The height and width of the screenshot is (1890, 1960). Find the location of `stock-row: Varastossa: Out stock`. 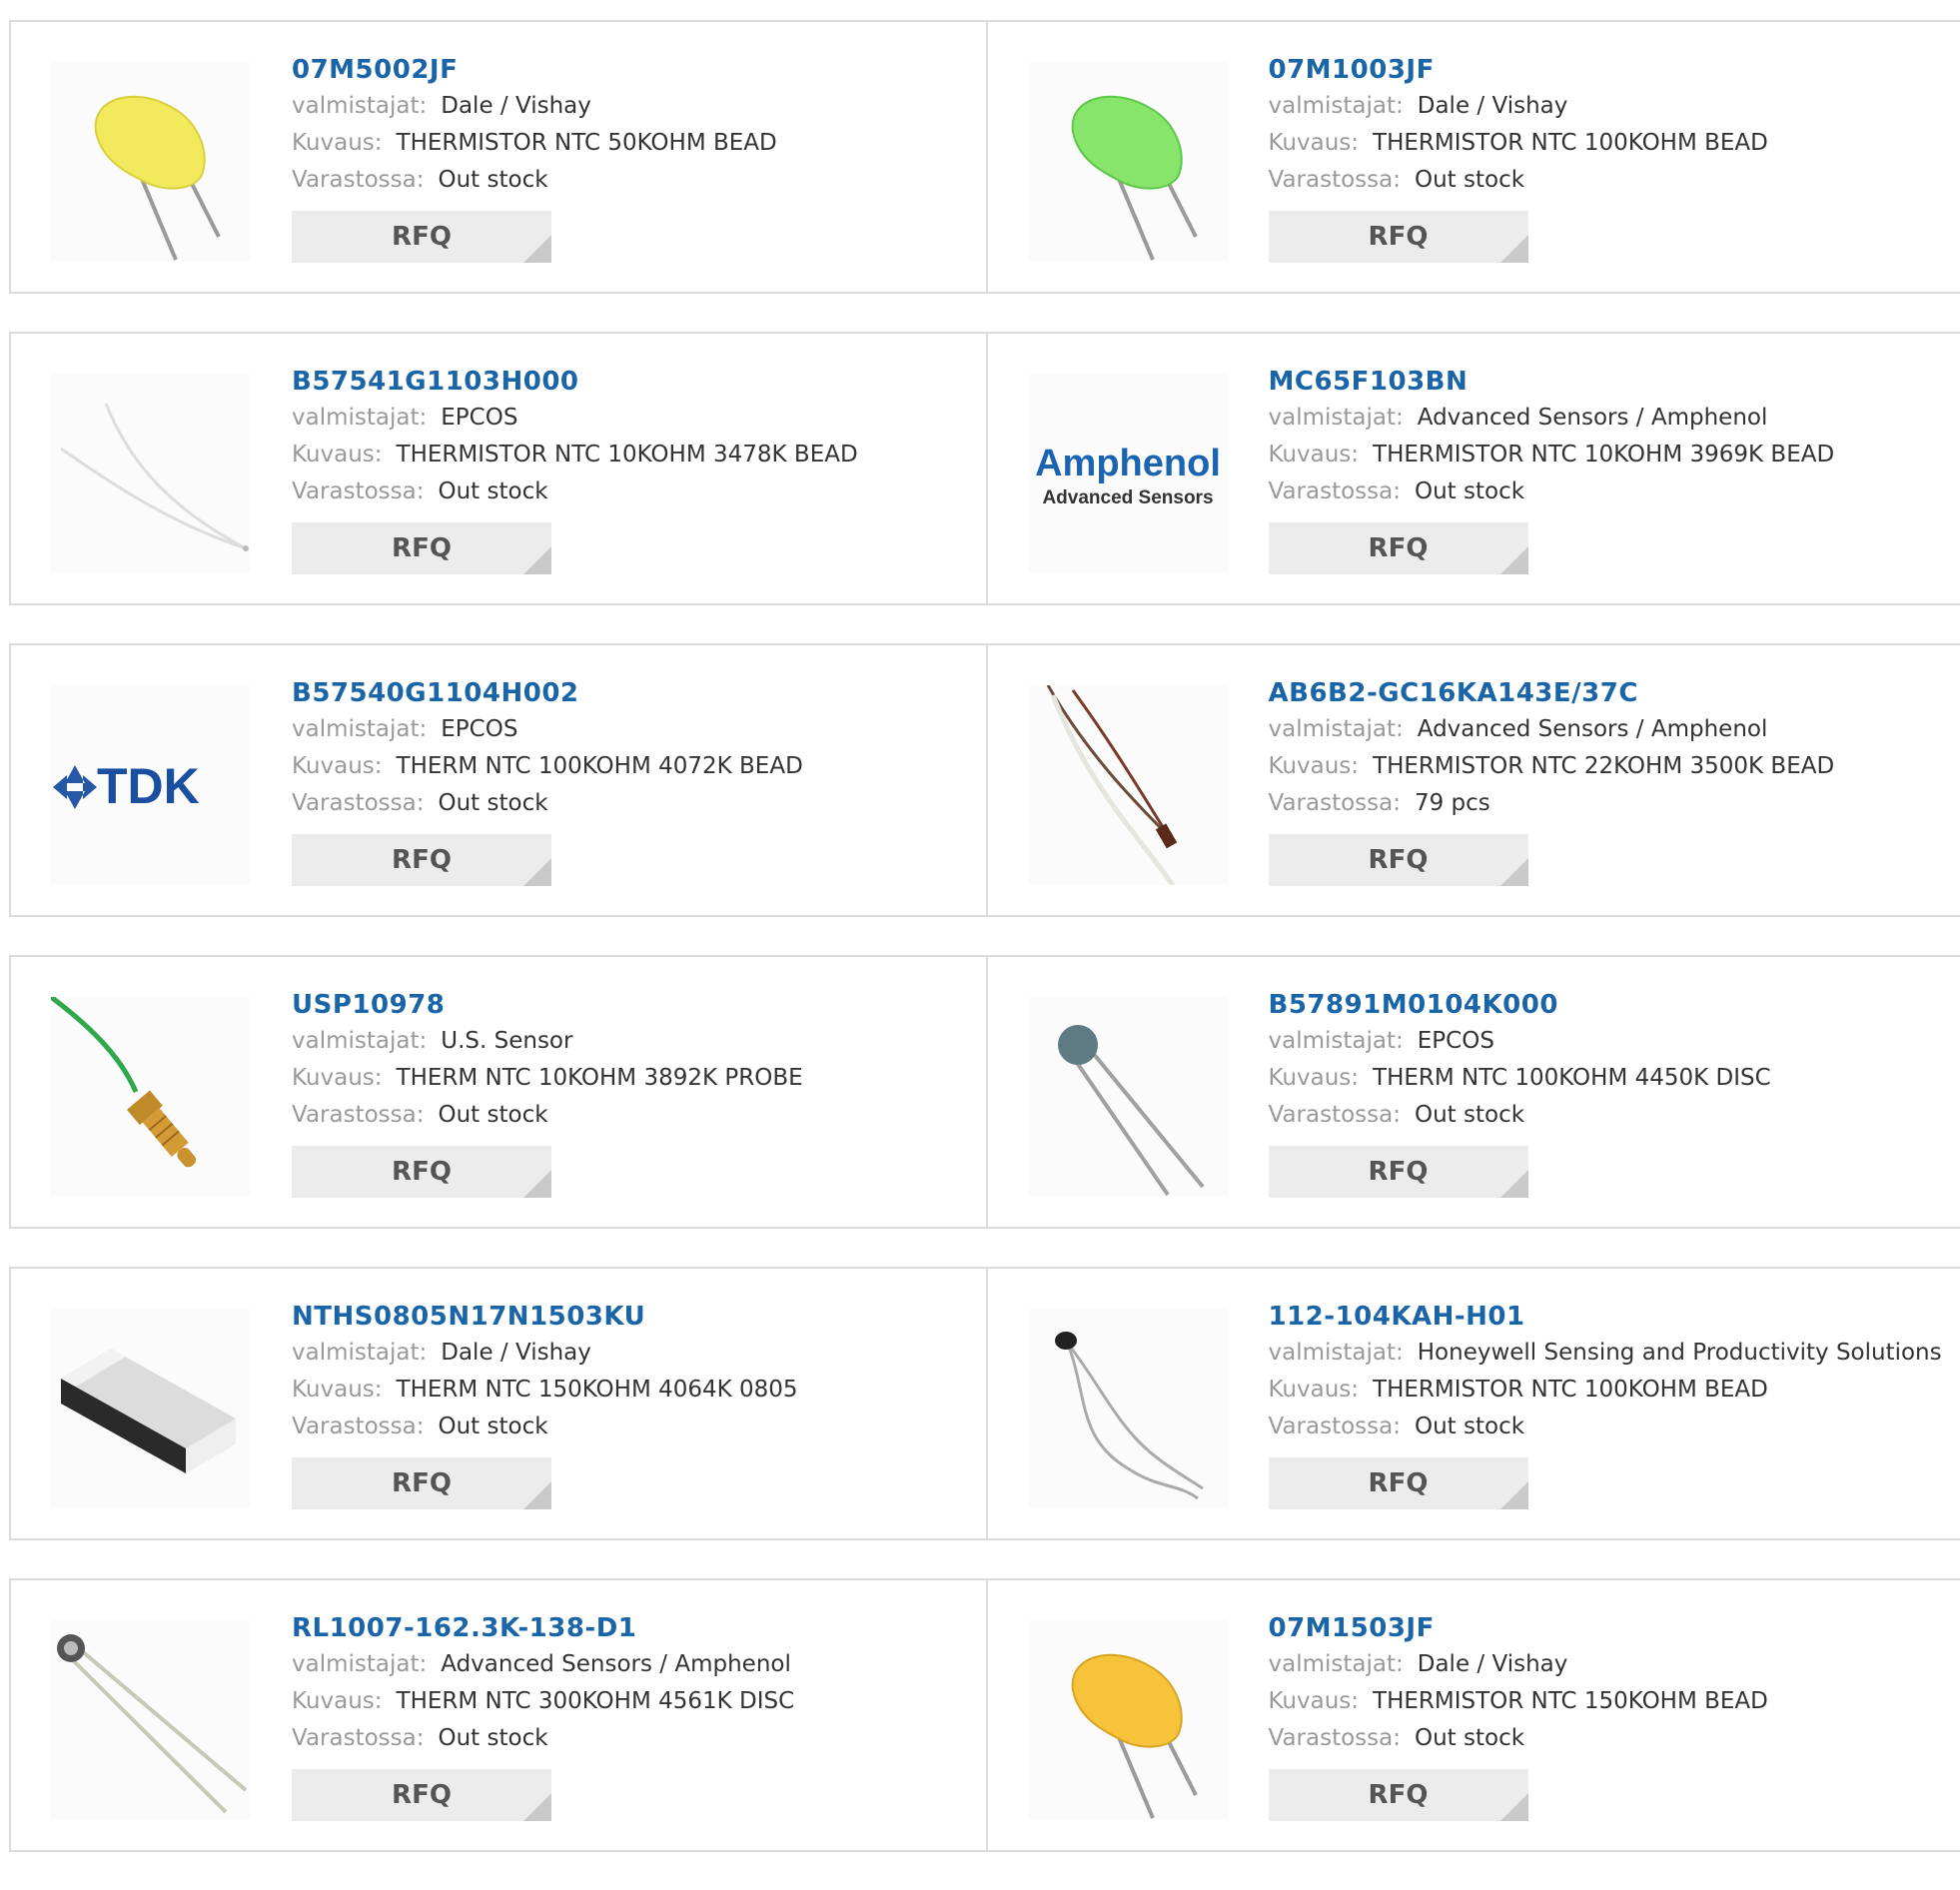

stock-row: Varastossa: Out stock is located at coordinates (534, 180).